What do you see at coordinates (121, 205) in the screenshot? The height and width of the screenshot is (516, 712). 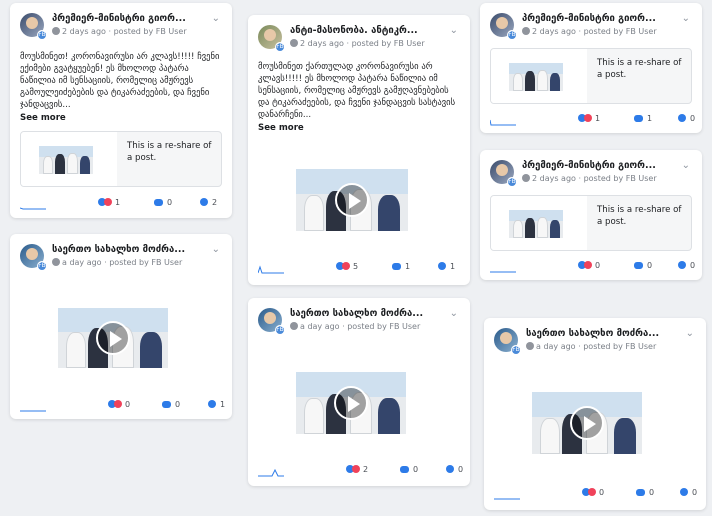 I see `post-stats: 1 0 2` at bounding box center [121, 205].